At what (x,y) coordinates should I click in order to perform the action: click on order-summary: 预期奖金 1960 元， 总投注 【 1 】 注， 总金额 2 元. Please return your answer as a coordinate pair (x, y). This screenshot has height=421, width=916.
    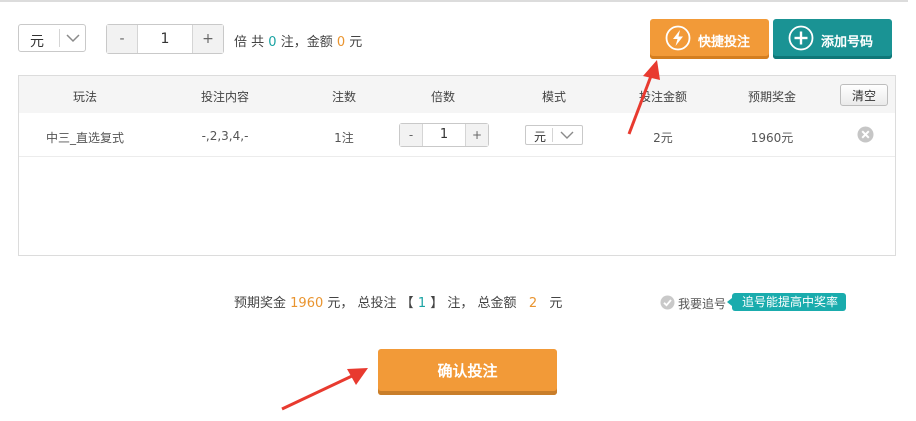
    Looking at the image, I should click on (398, 301).